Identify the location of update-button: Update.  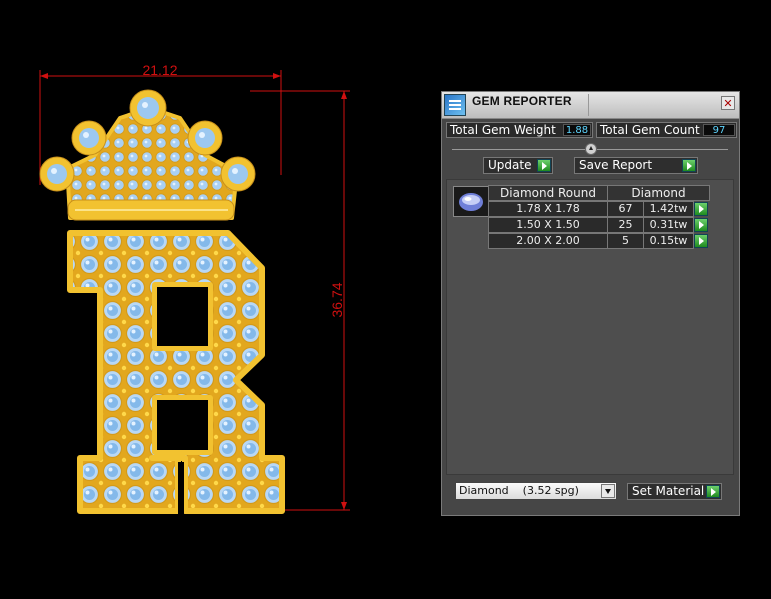
(518, 165).